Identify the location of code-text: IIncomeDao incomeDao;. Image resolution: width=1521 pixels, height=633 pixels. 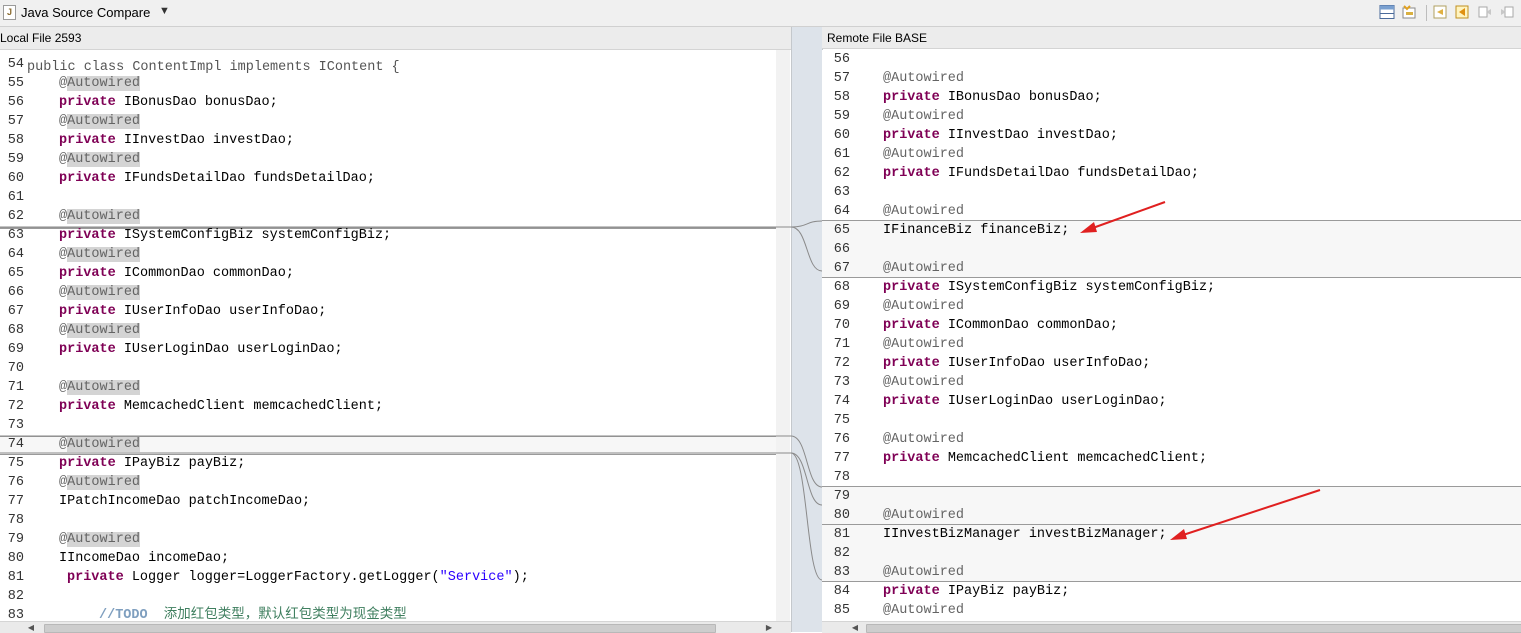
(144, 558).